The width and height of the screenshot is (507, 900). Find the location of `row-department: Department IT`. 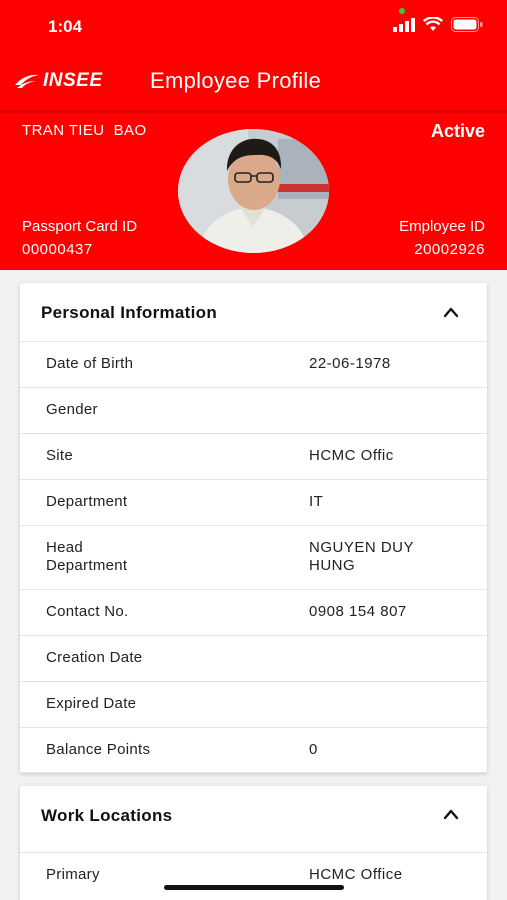

row-department: Department IT is located at coordinates (253, 502).